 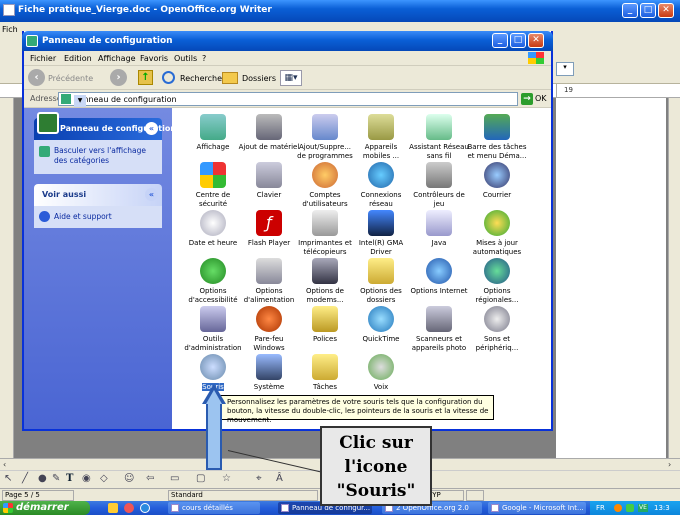 I want to click on item-intel-gma: Intel(R) GMA Driver, so click(x=381, y=233).